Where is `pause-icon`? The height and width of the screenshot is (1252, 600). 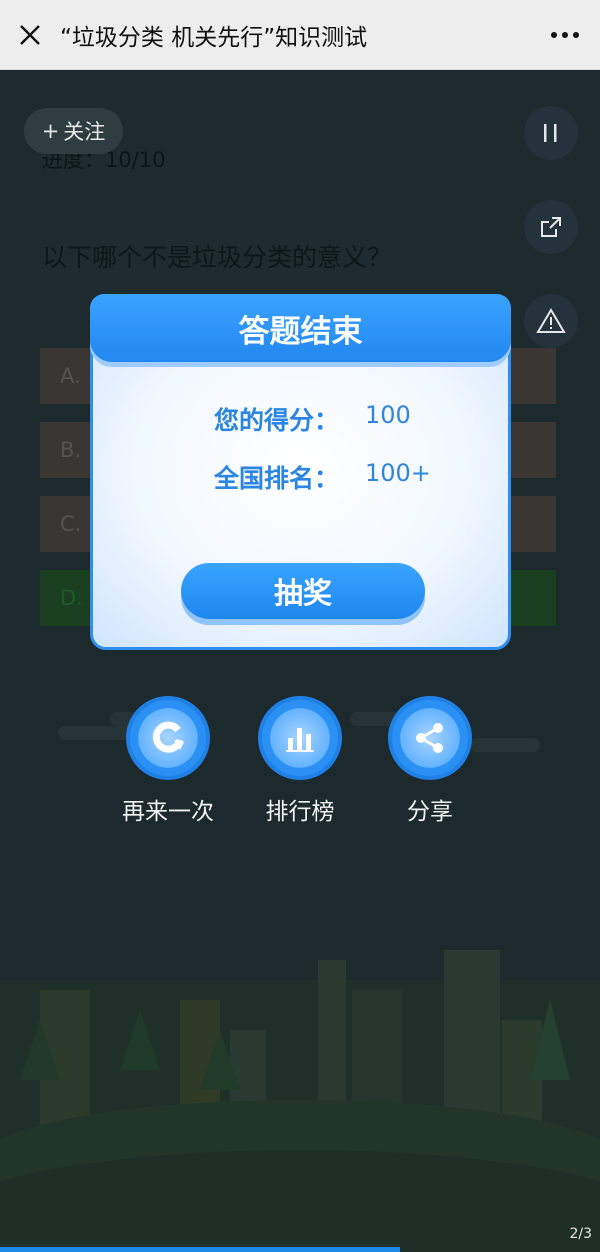
pause-icon is located at coordinates (550, 133).